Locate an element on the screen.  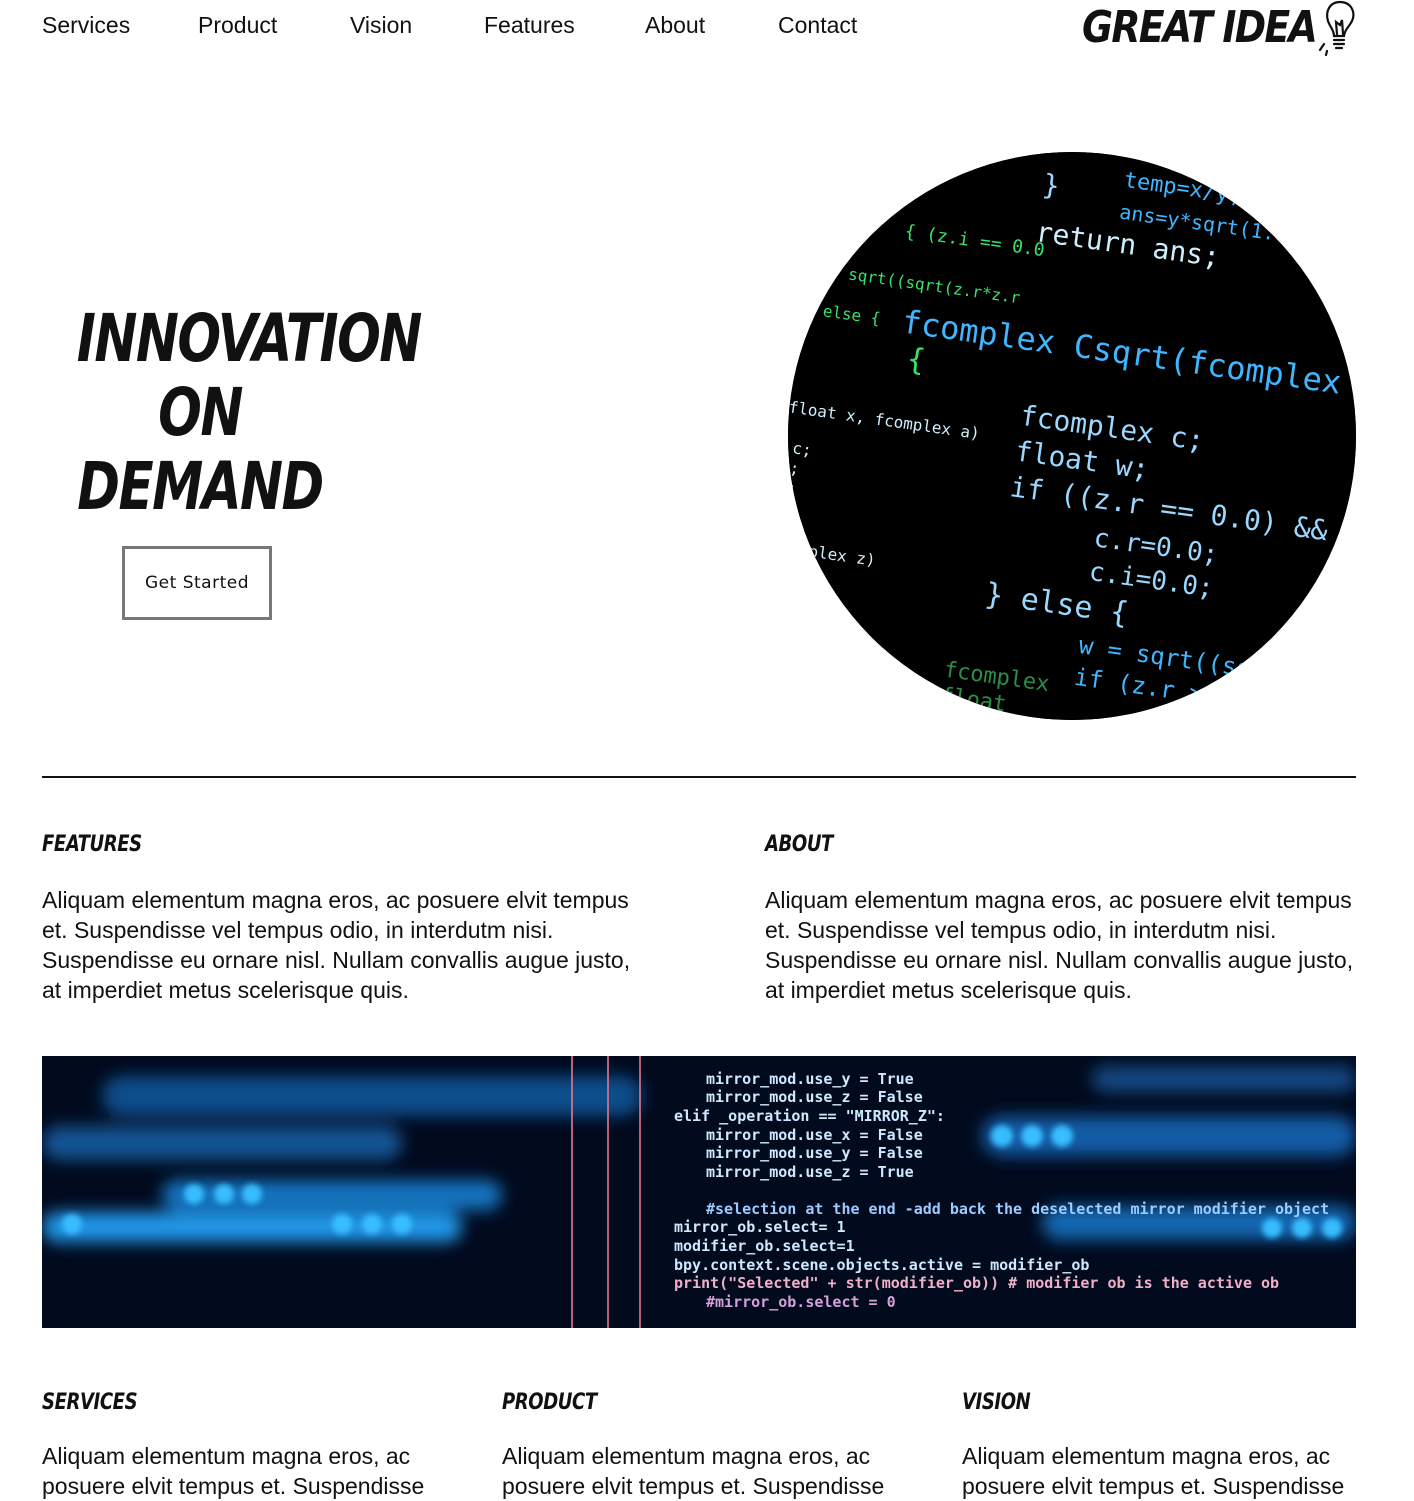
nav-link-product: Product is located at coordinates (237, 25).